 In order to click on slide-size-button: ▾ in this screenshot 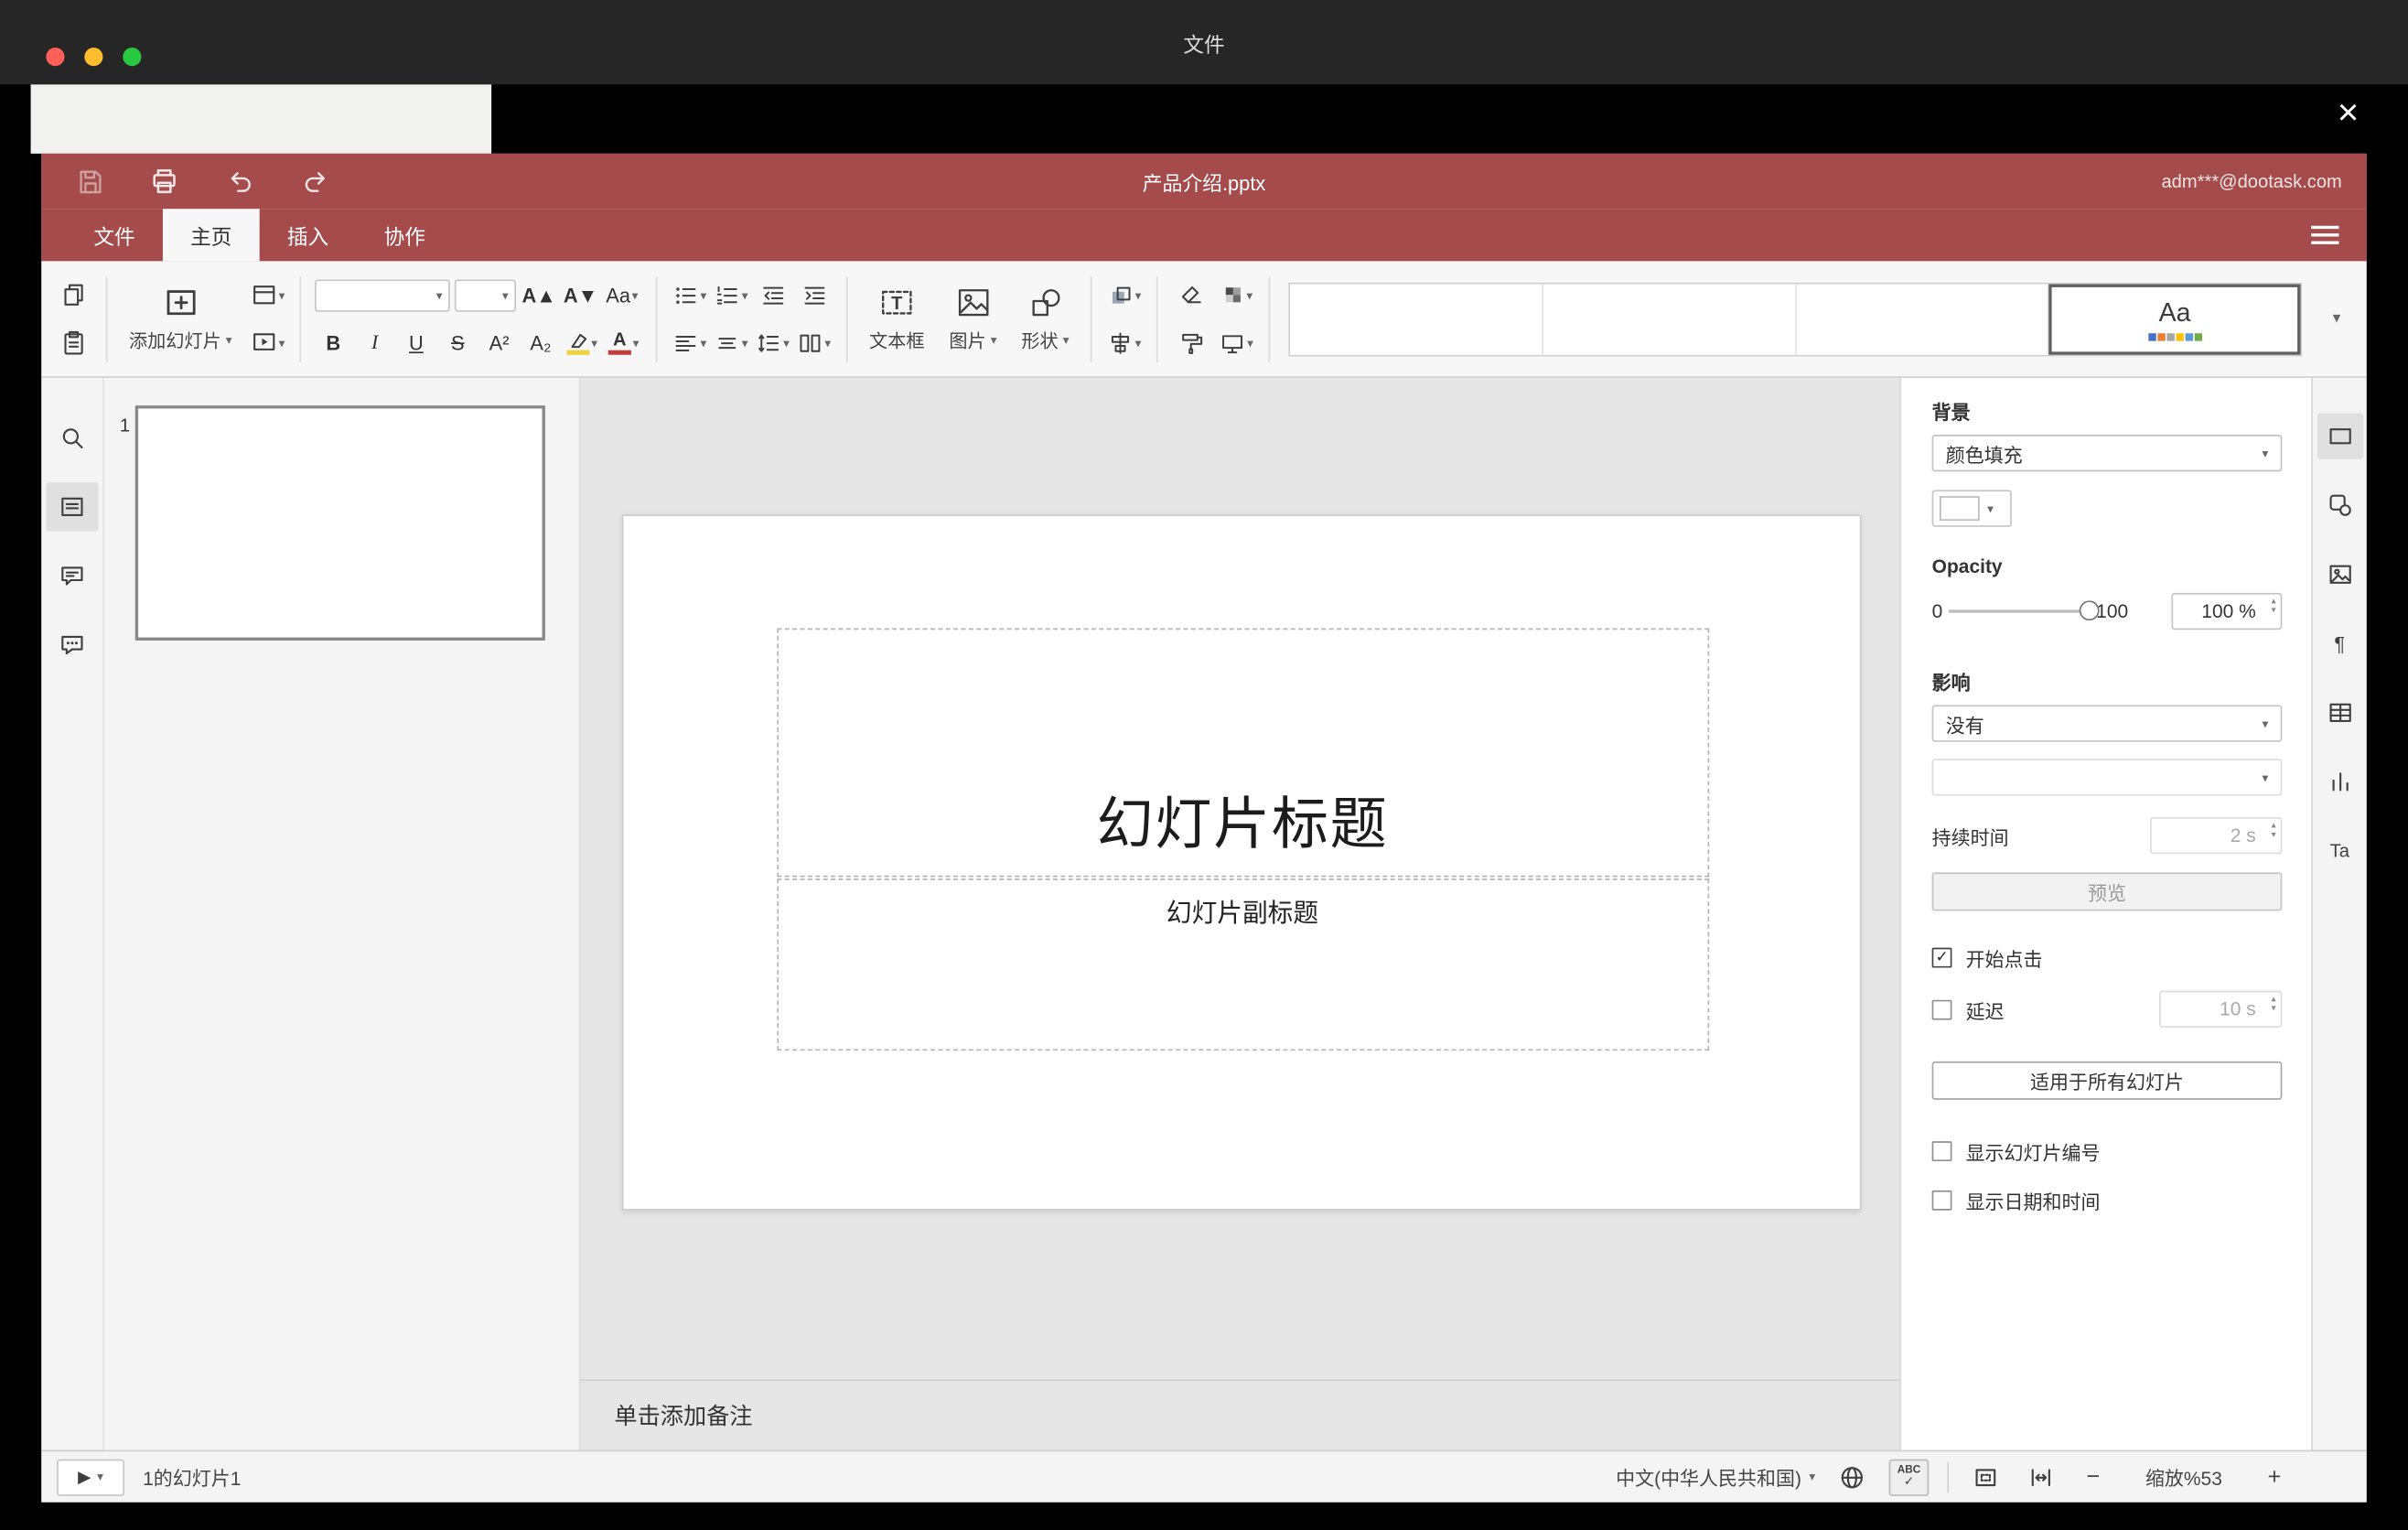, I will do `click(1236, 342)`.